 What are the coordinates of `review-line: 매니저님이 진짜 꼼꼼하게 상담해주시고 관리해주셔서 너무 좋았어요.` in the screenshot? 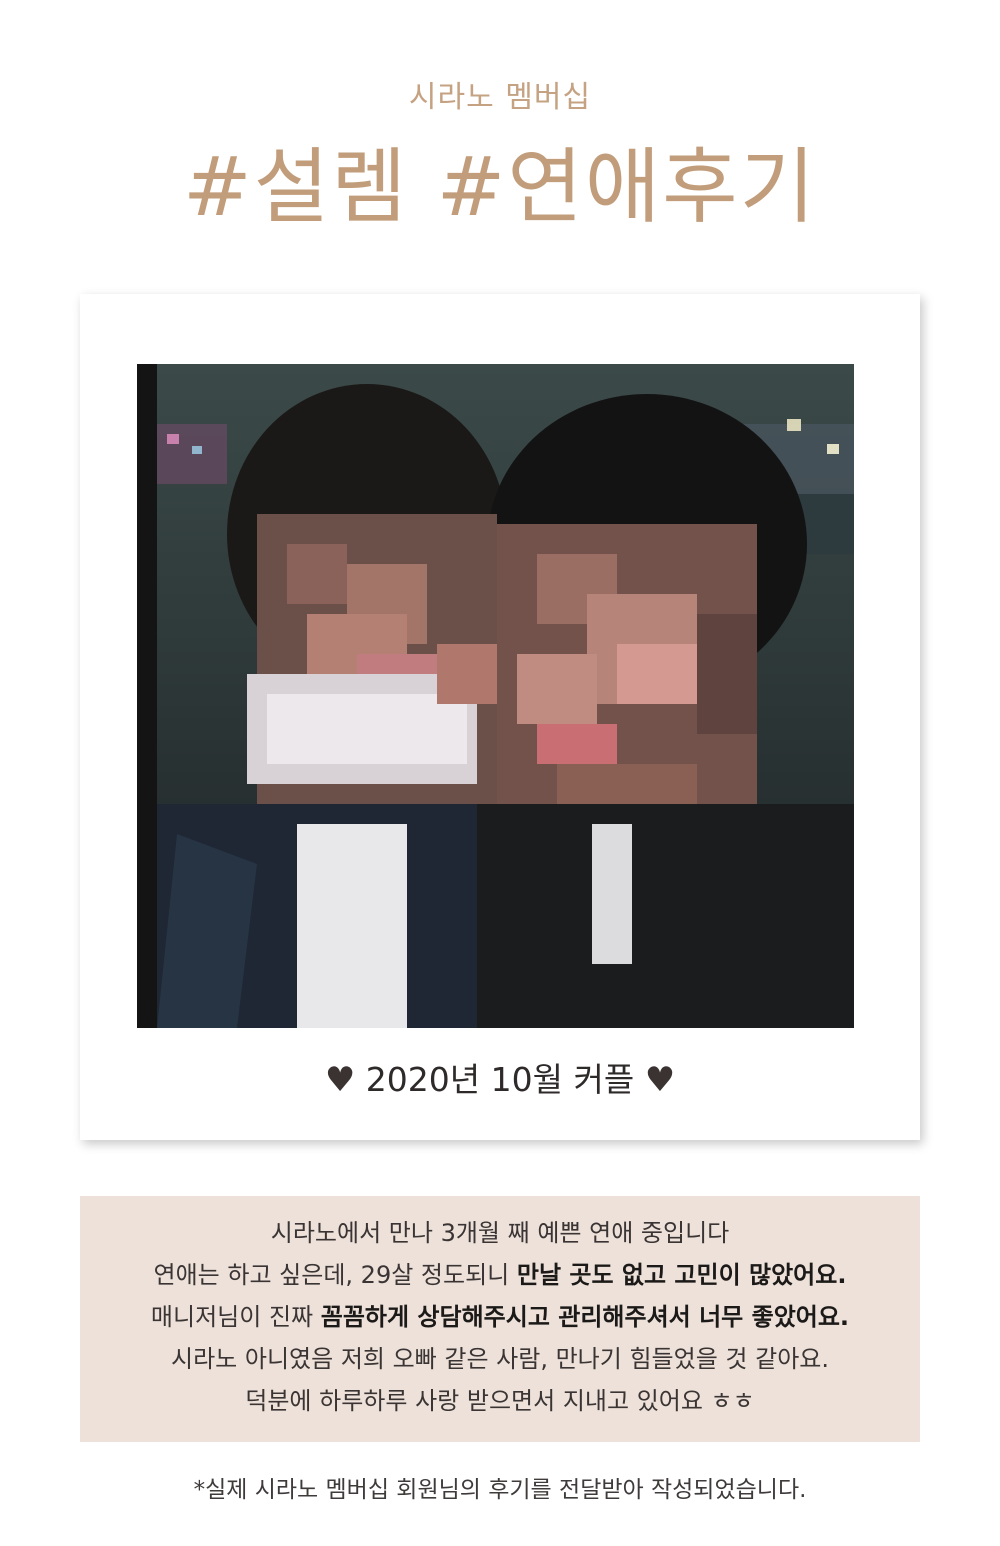 It's located at (500, 1317).